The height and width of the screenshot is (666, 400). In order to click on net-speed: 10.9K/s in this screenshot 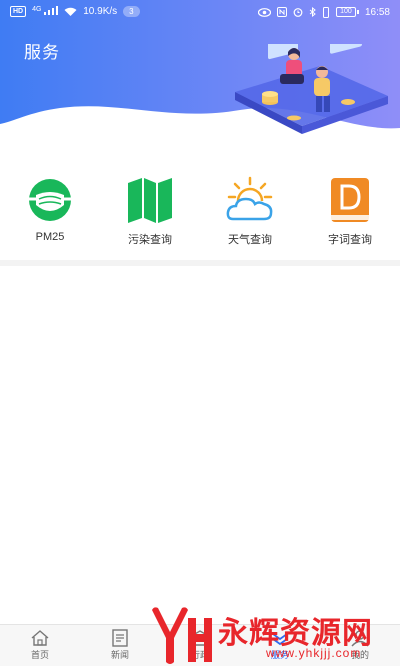, I will do `click(100, 12)`.